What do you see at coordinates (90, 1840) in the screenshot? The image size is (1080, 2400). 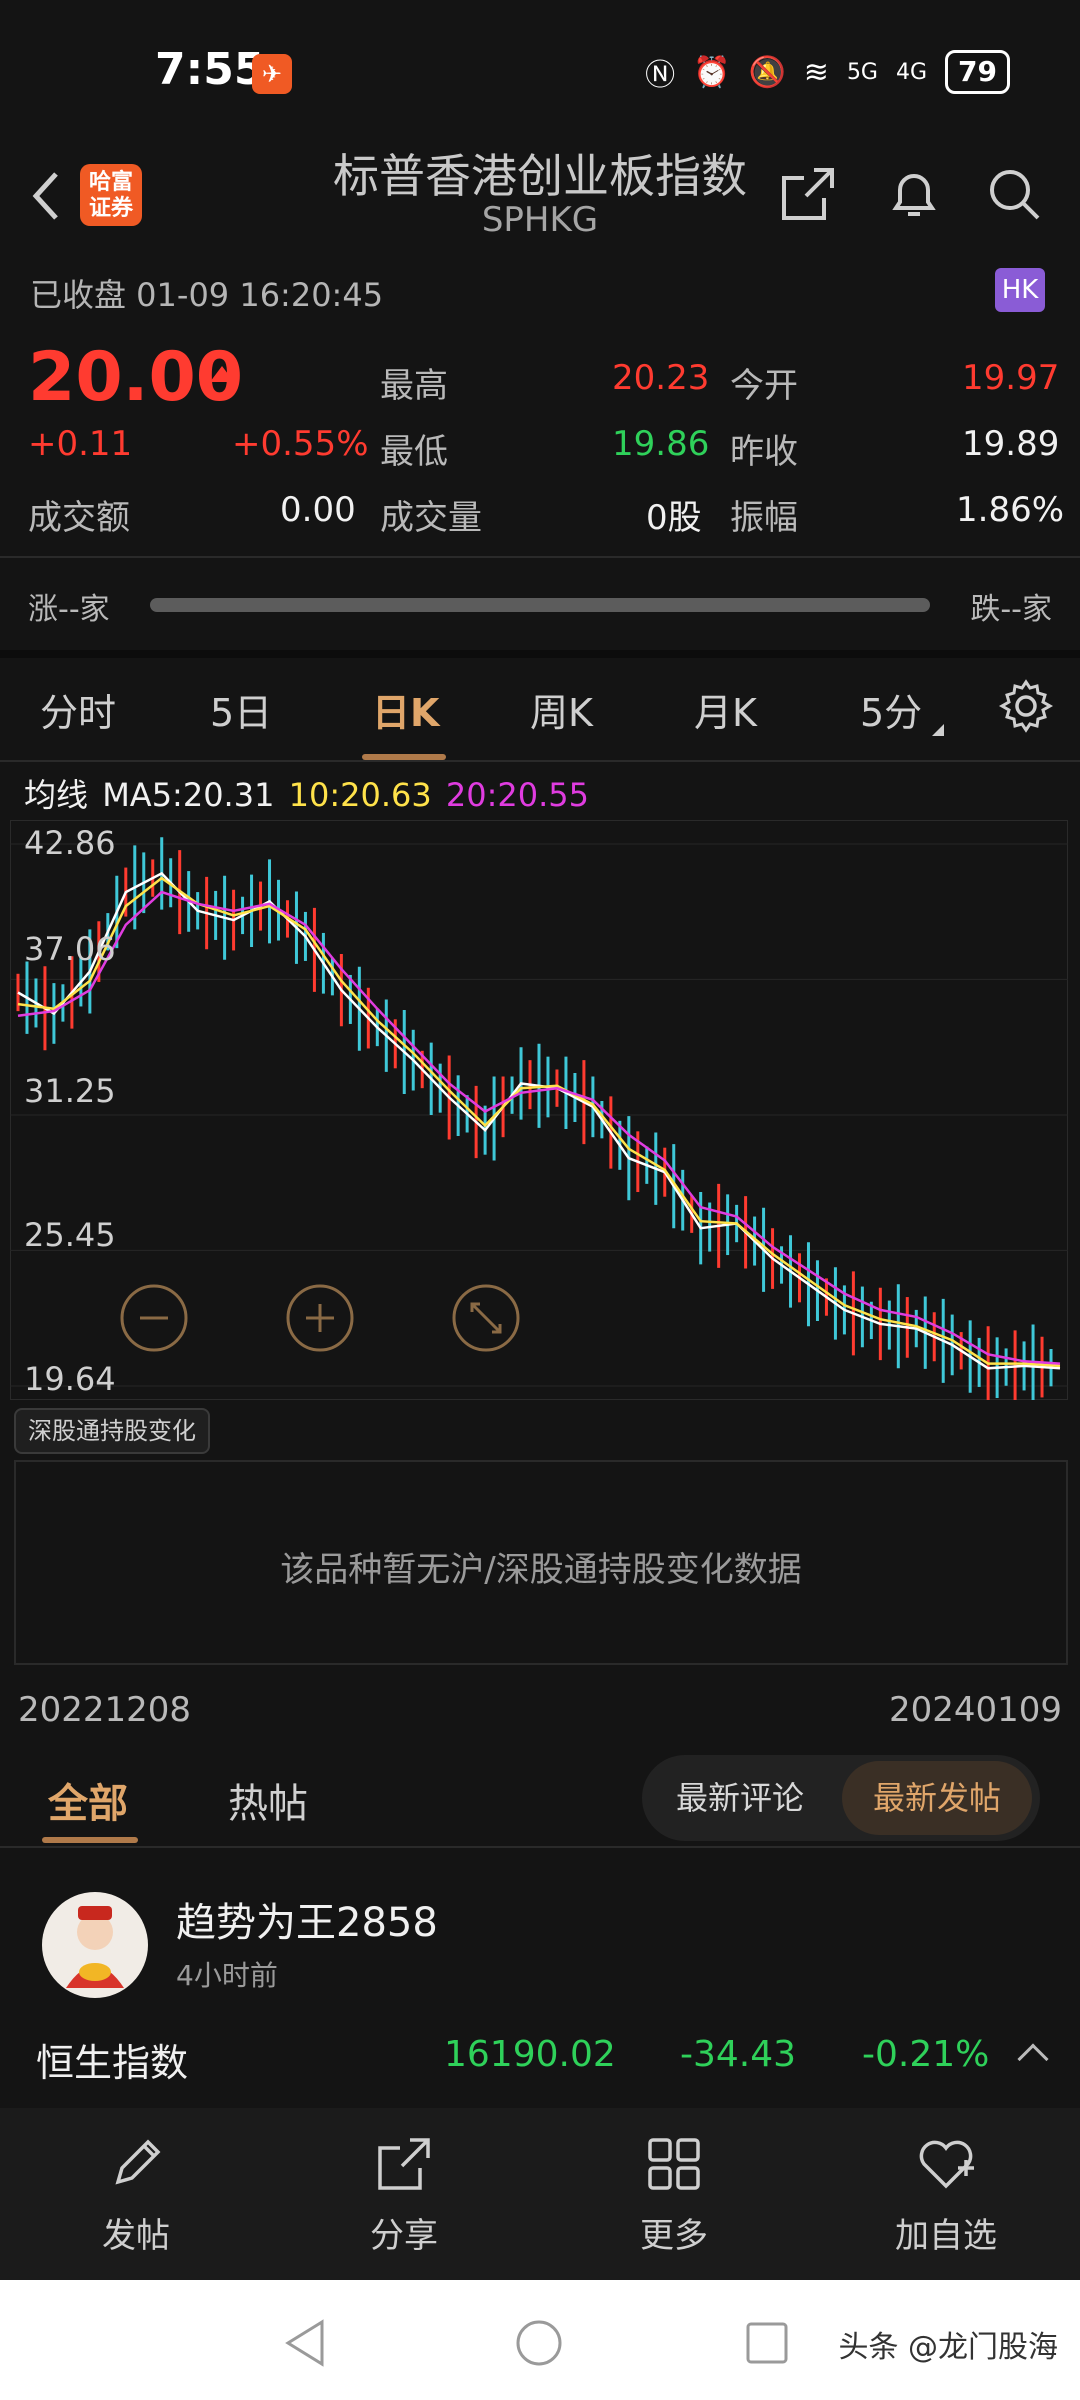 I see `active-tab-indicator` at bounding box center [90, 1840].